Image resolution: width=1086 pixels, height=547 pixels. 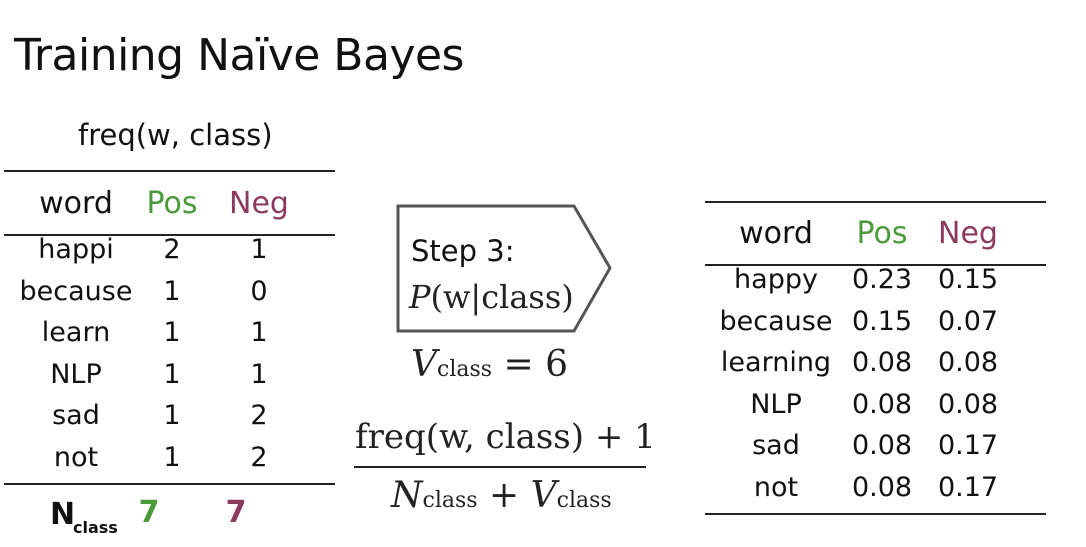 I want to click on left_table-row-word: sad, so click(x=76, y=415).